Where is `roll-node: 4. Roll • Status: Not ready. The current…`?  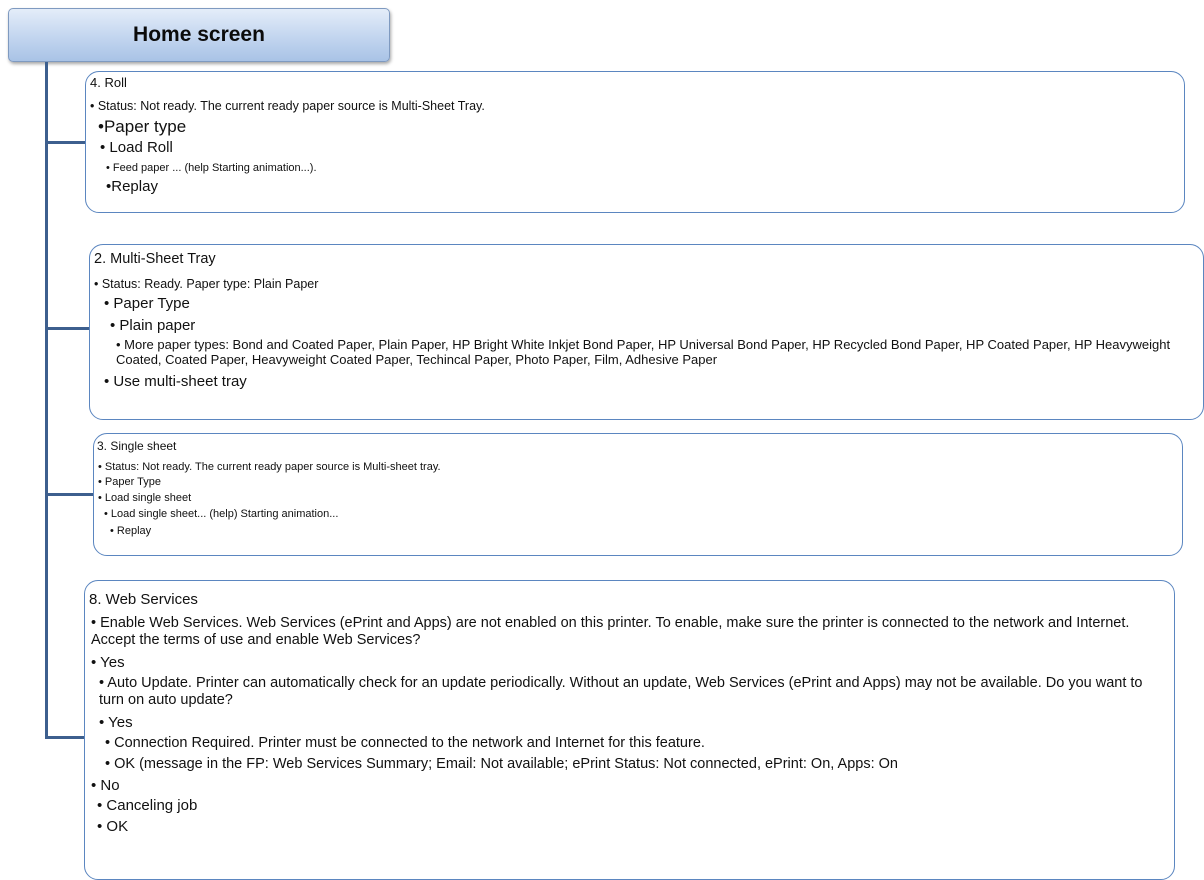
roll-node: 4. Roll • Status: Not ready. The current… is located at coordinates (635, 142).